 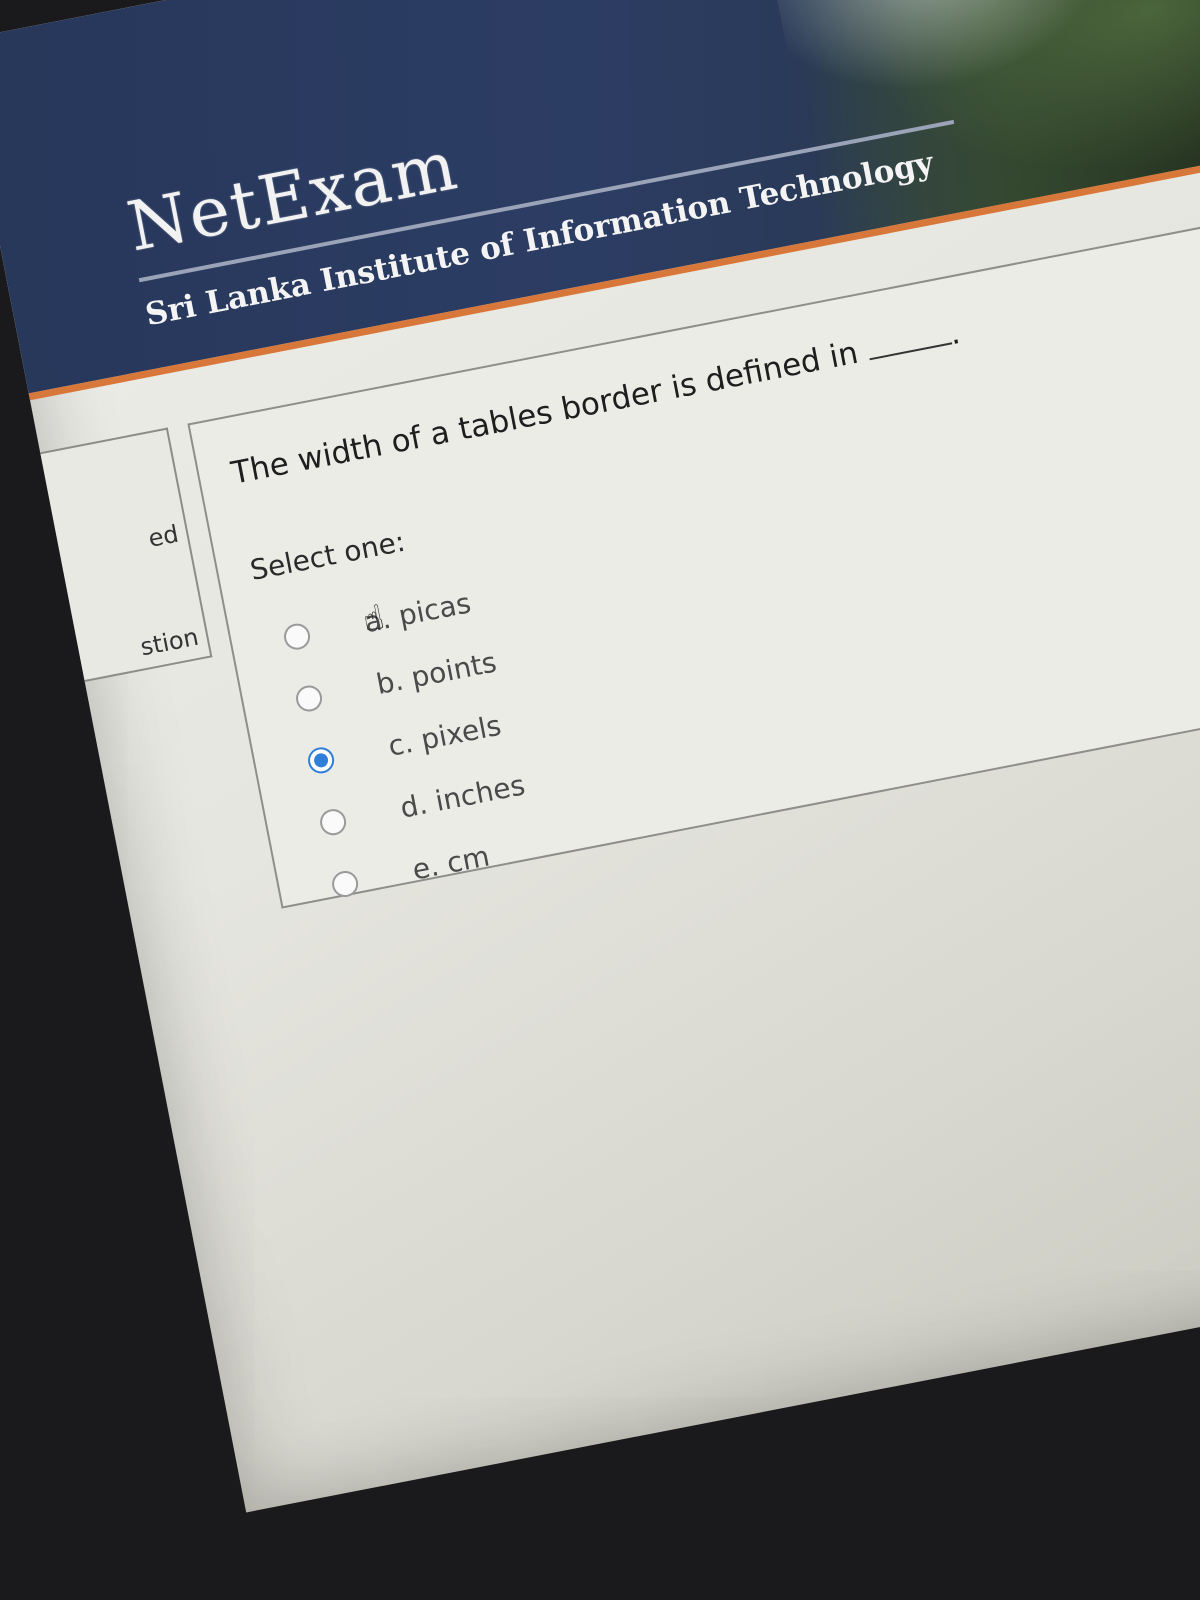 I want to click on quiz-navigation-block: ed stion, so click(x=126, y=554).